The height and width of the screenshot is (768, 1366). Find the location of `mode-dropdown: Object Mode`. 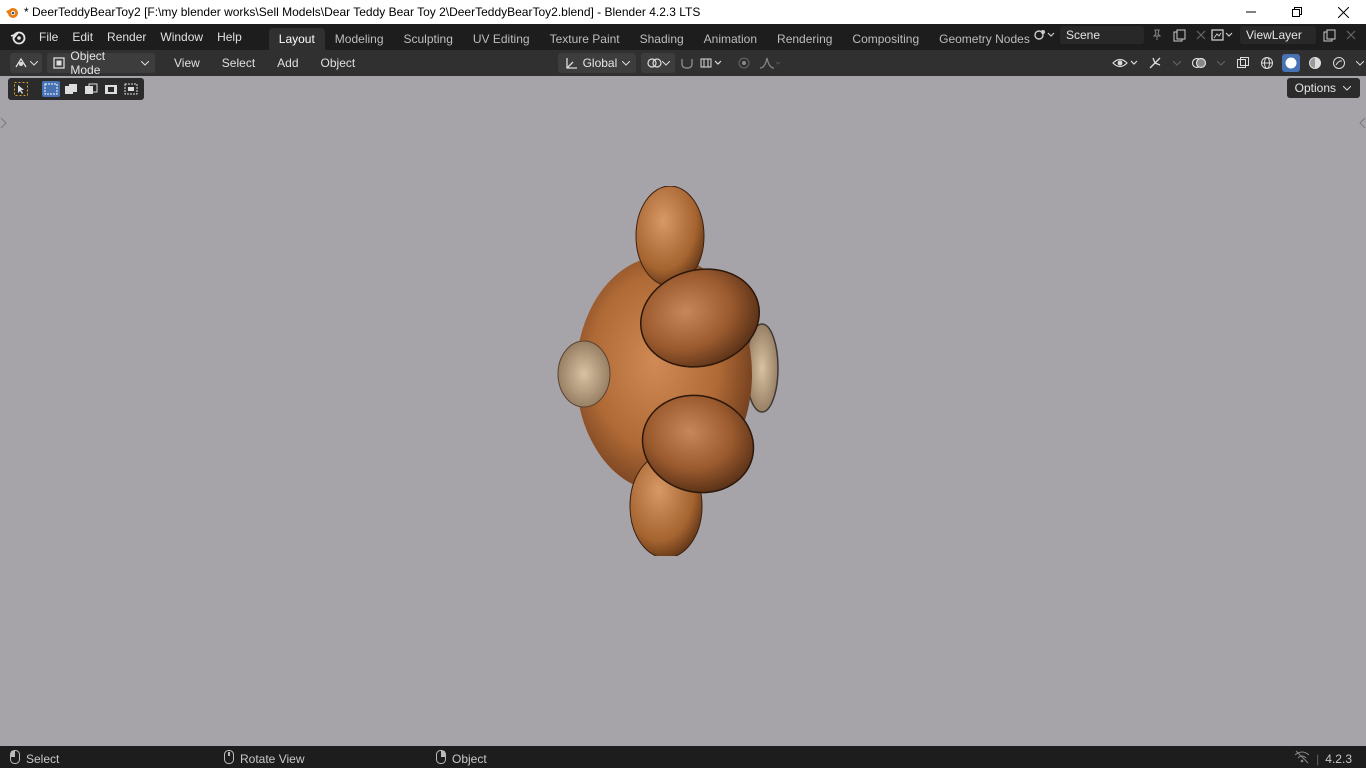

mode-dropdown: Object Mode is located at coordinates (101, 63).